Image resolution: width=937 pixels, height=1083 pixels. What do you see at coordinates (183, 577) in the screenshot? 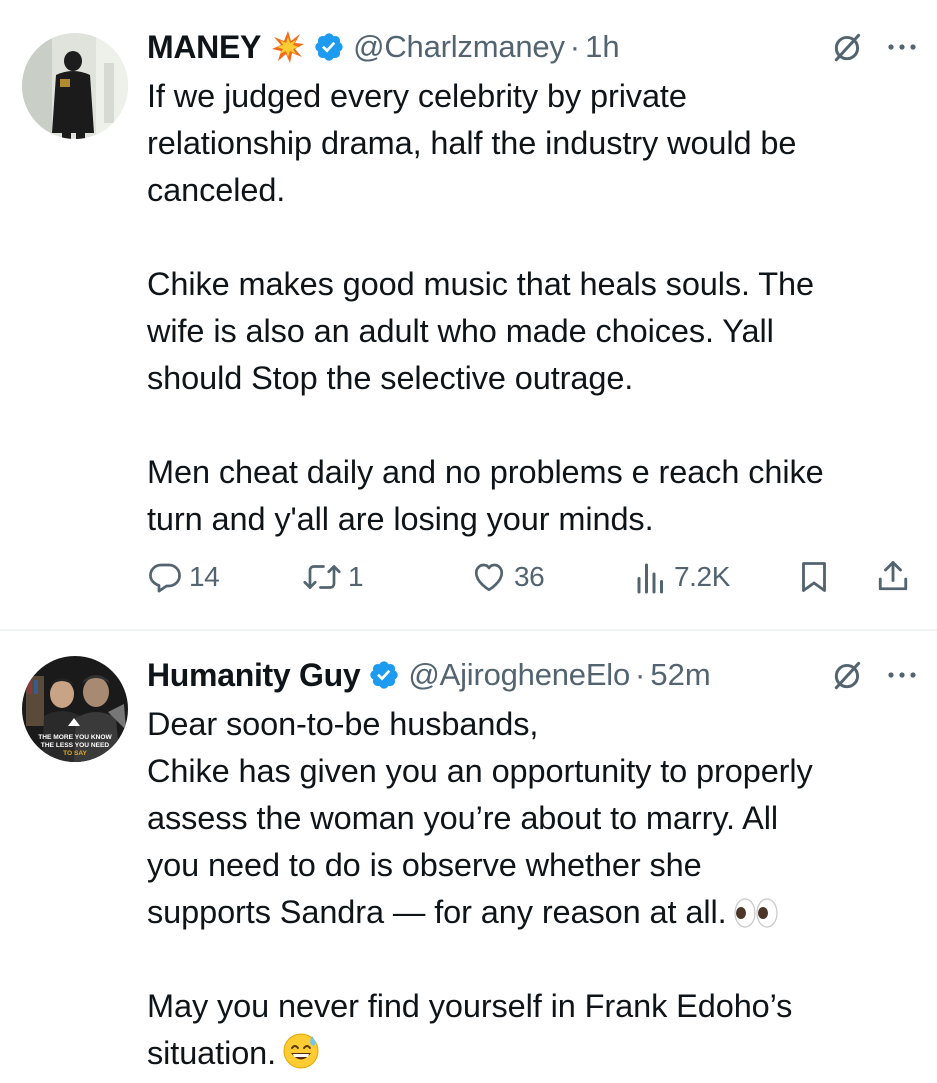
I see `reply-button: 14` at bounding box center [183, 577].